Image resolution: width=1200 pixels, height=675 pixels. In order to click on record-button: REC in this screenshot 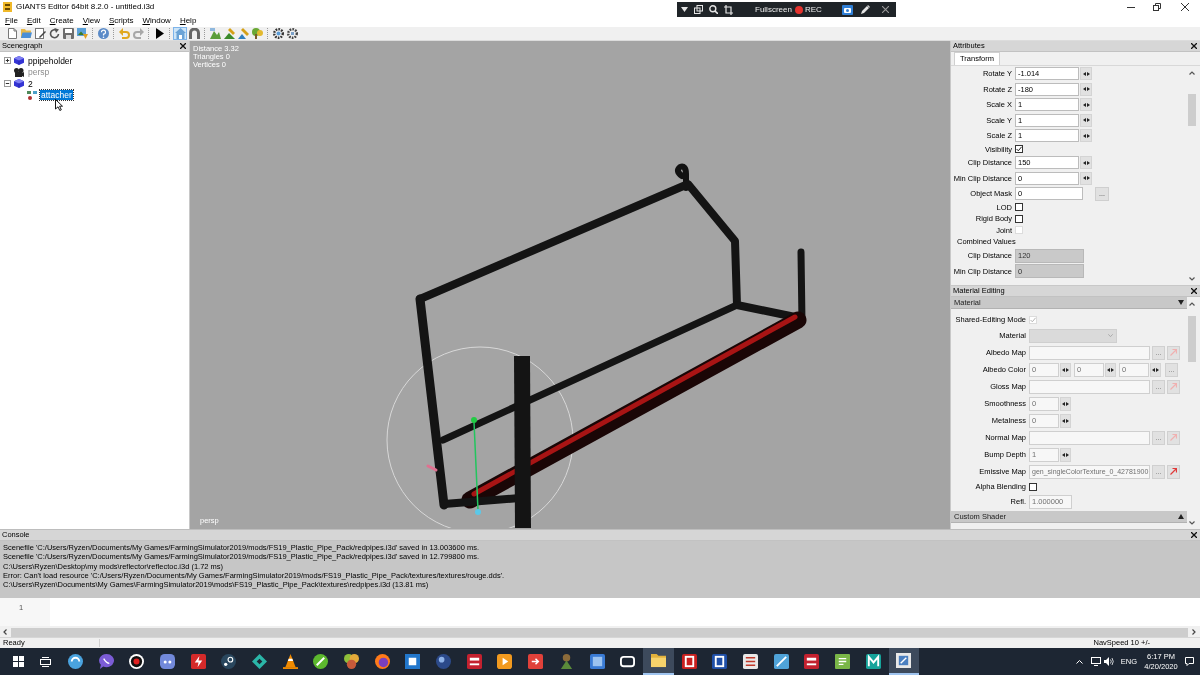, I will do `click(808, 9)`.